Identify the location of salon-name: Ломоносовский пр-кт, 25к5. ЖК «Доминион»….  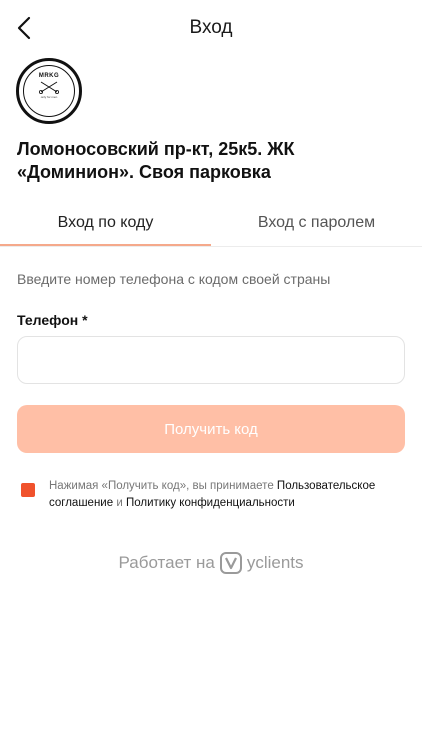
(156, 160).